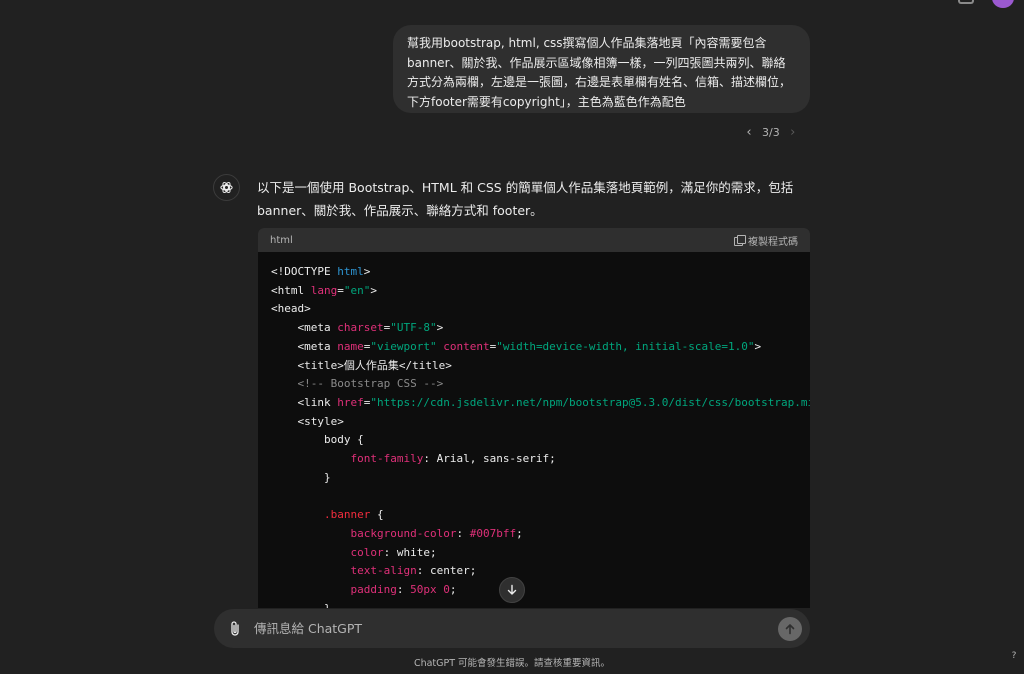 Image resolution: width=1024 pixels, height=674 pixels. I want to click on message-input, so click(516, 628).